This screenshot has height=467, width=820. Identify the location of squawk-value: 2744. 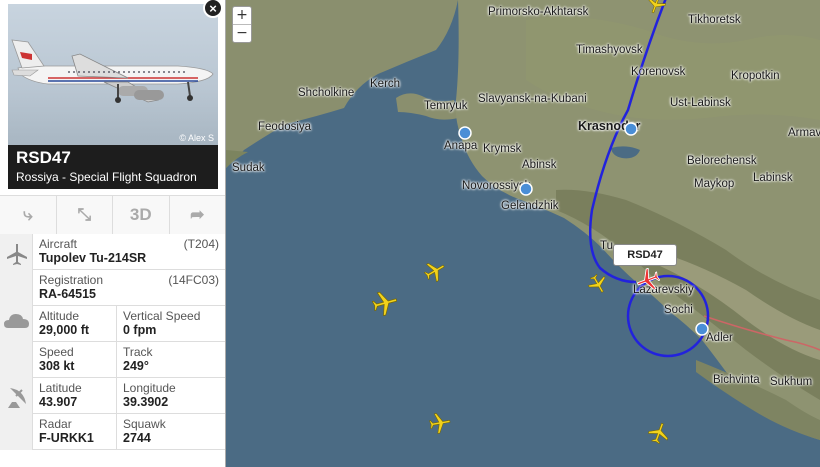
(137, 438).